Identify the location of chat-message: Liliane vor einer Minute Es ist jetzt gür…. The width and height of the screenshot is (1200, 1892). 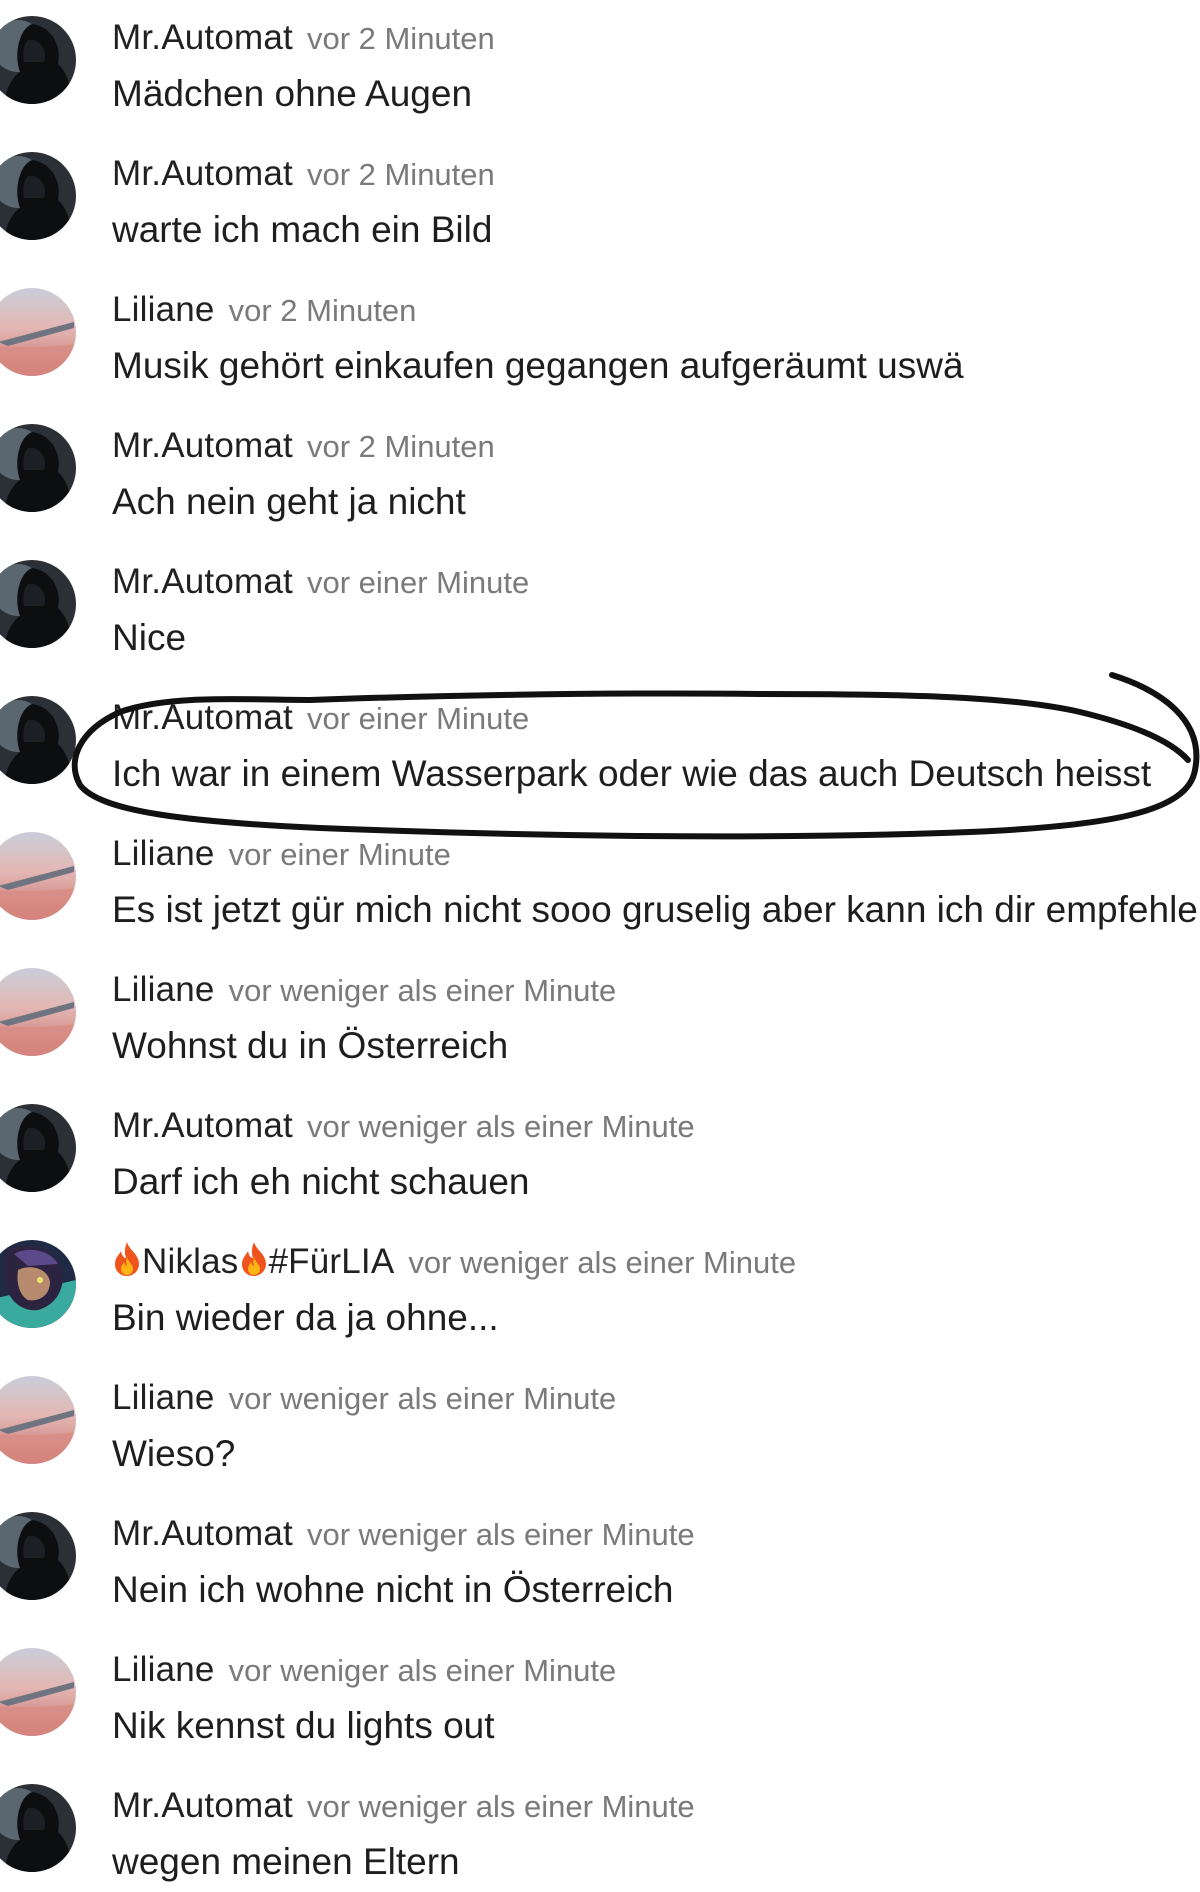
(600, 876).